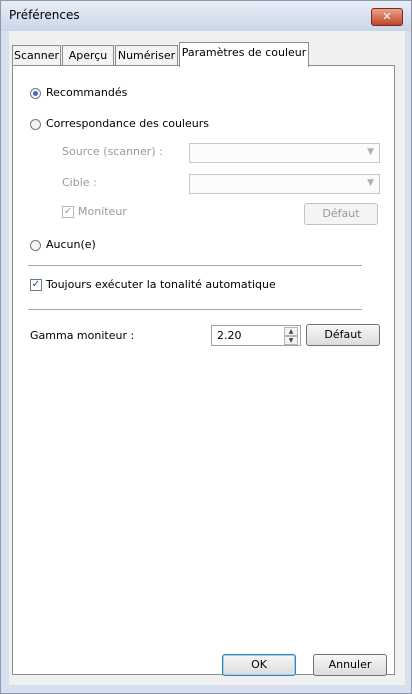 Image resolution: width=412 pixels, height=694 pixels. Describe the element at coordinates (102, 211) in the screenshot. I see `monitor-label: Moniteur` at that location.